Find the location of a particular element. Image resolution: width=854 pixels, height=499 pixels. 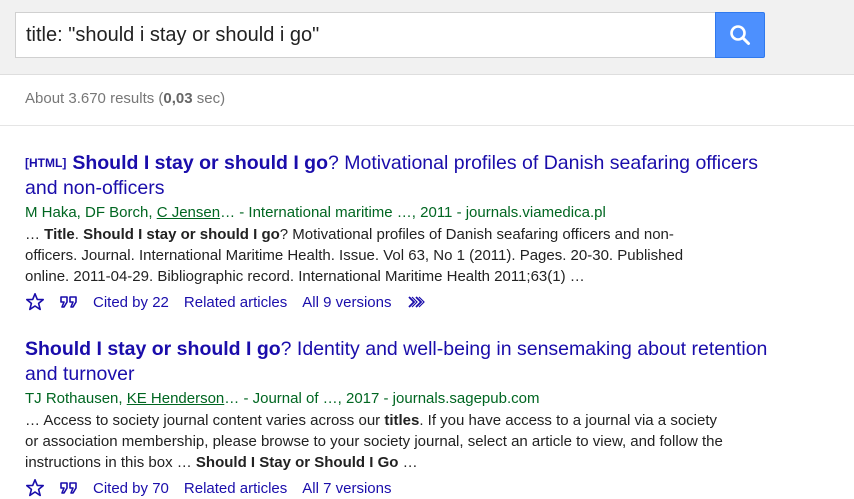

cited-by-link: Cited by 70 is located at coordinates (131, 488).